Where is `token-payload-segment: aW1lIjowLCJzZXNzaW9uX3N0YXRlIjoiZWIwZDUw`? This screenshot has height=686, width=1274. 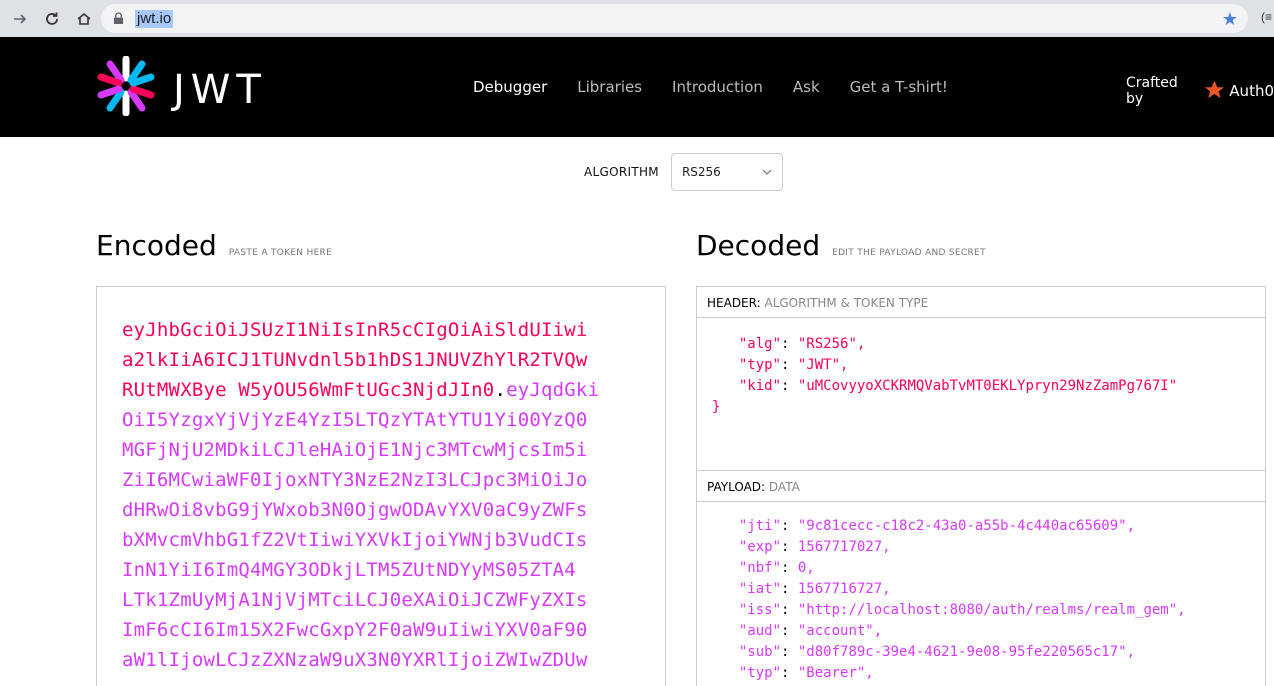
token-payload-segment: aW1lIjowLCJzZXNzaW9uX3N0YXRlIjoiZWIwZDUw is located at coordinates (355, 660).